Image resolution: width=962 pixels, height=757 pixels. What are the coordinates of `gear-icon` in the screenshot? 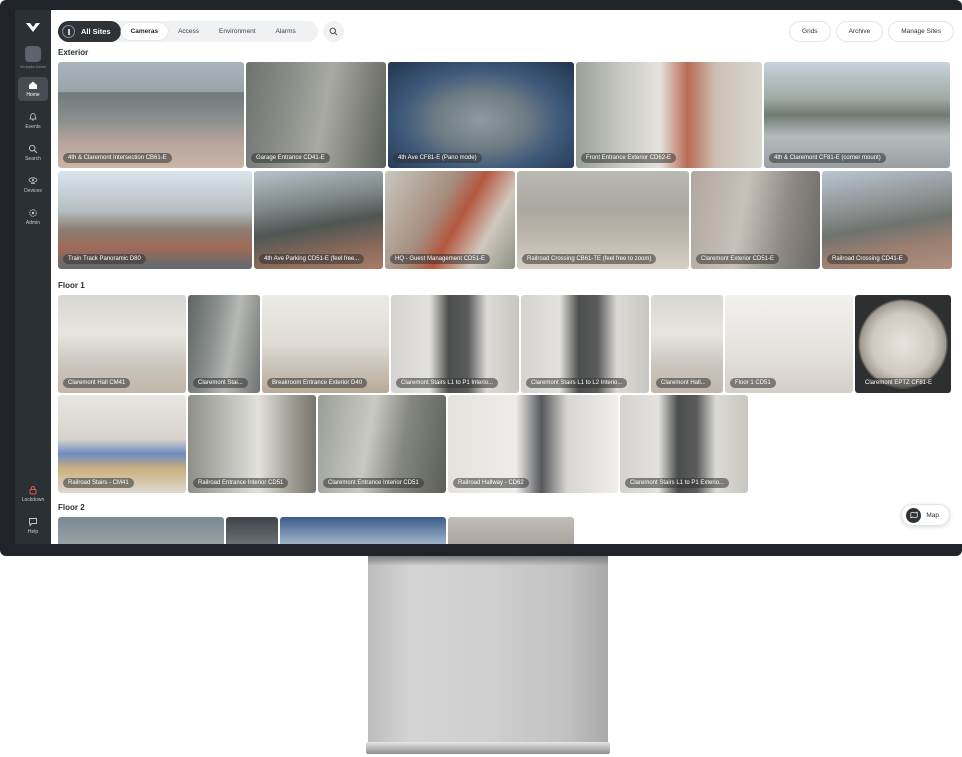 It's located at (33, 213).